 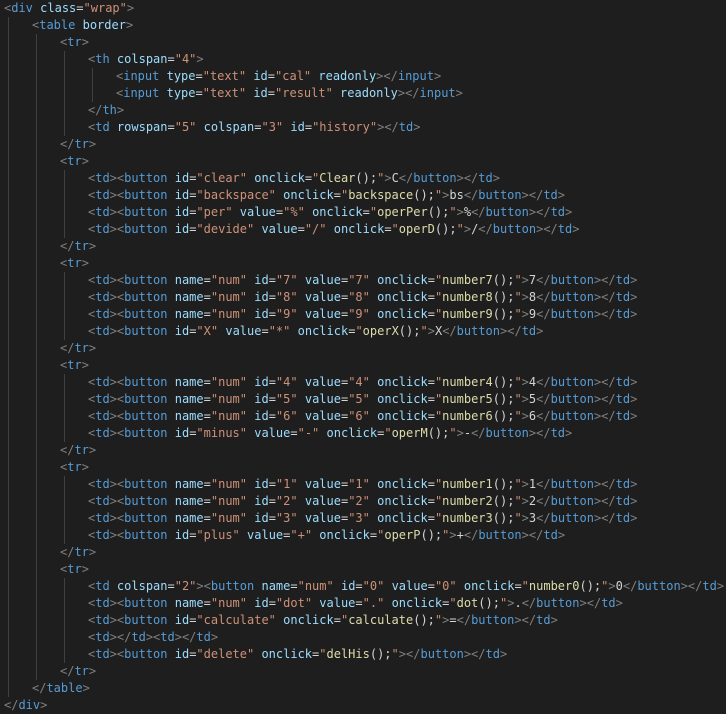 What do you see at coordinates (363, 110) in the screenshot?
I see `code-line: </th>` at bounding box center [363, 110].